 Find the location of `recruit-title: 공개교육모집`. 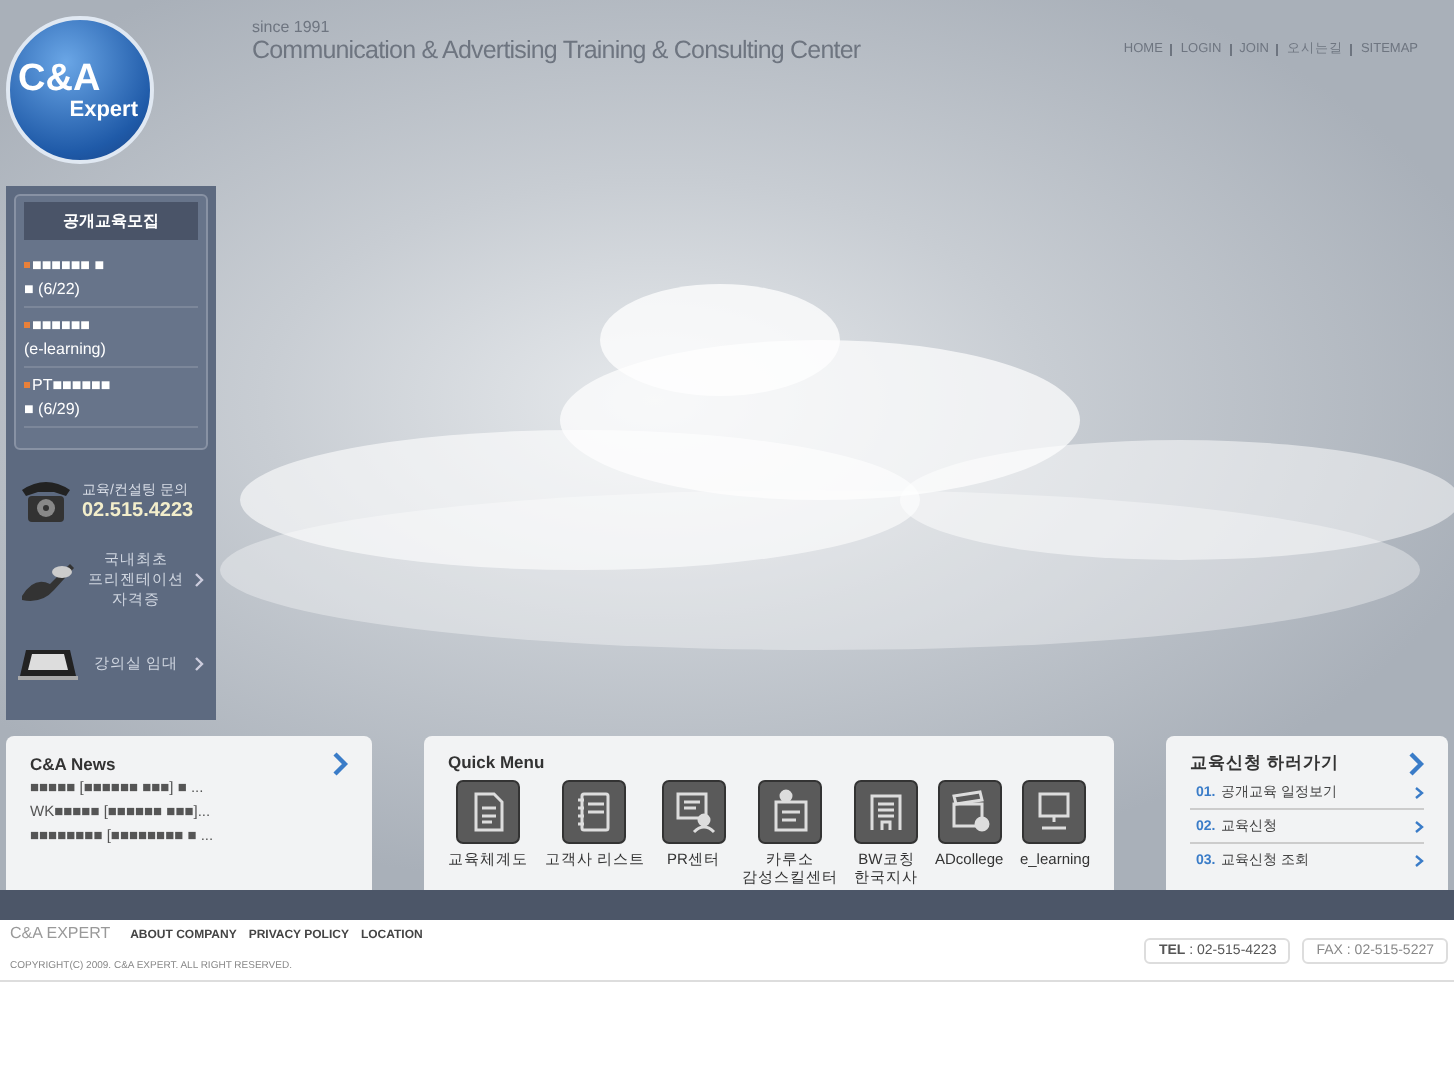

recruit-title: 공개교육모집 is located at coordinates (111, 221).